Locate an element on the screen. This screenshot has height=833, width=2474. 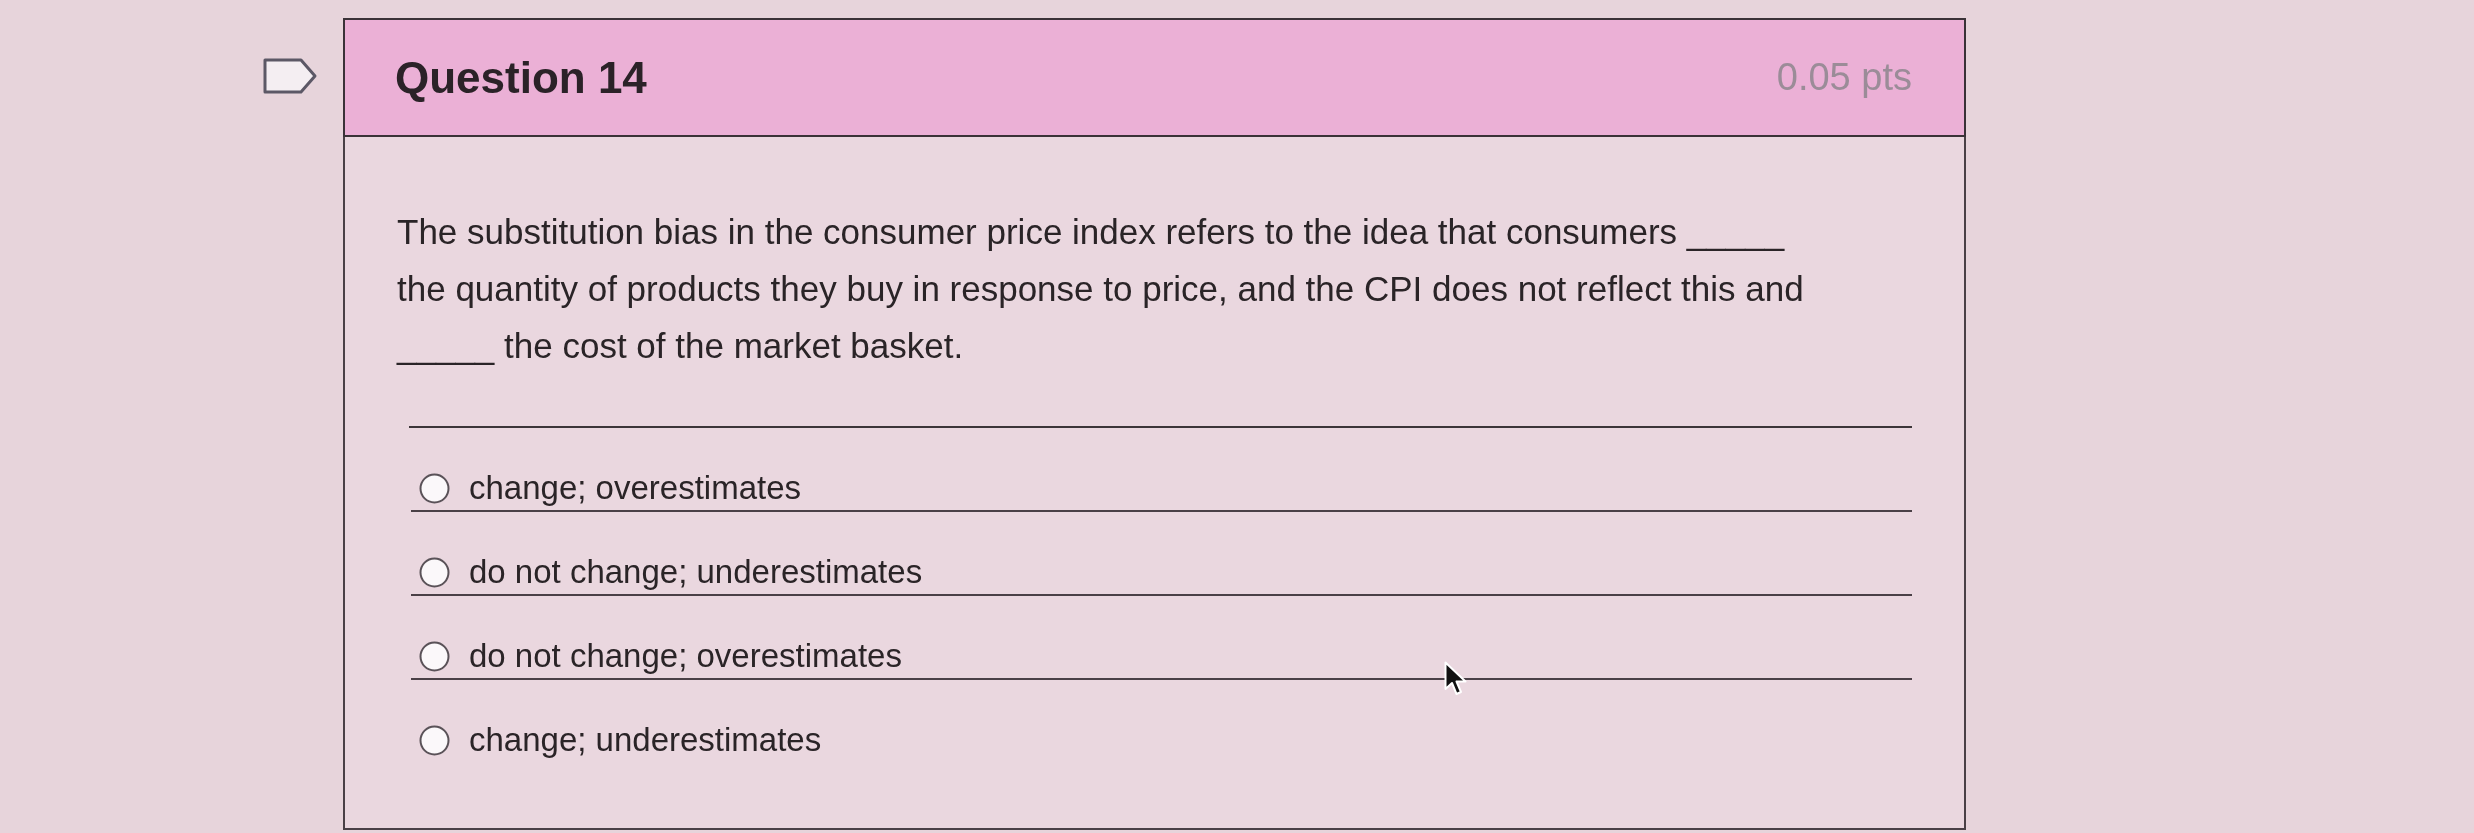
question-title: Question 14 is located at coordinates (521, 77).